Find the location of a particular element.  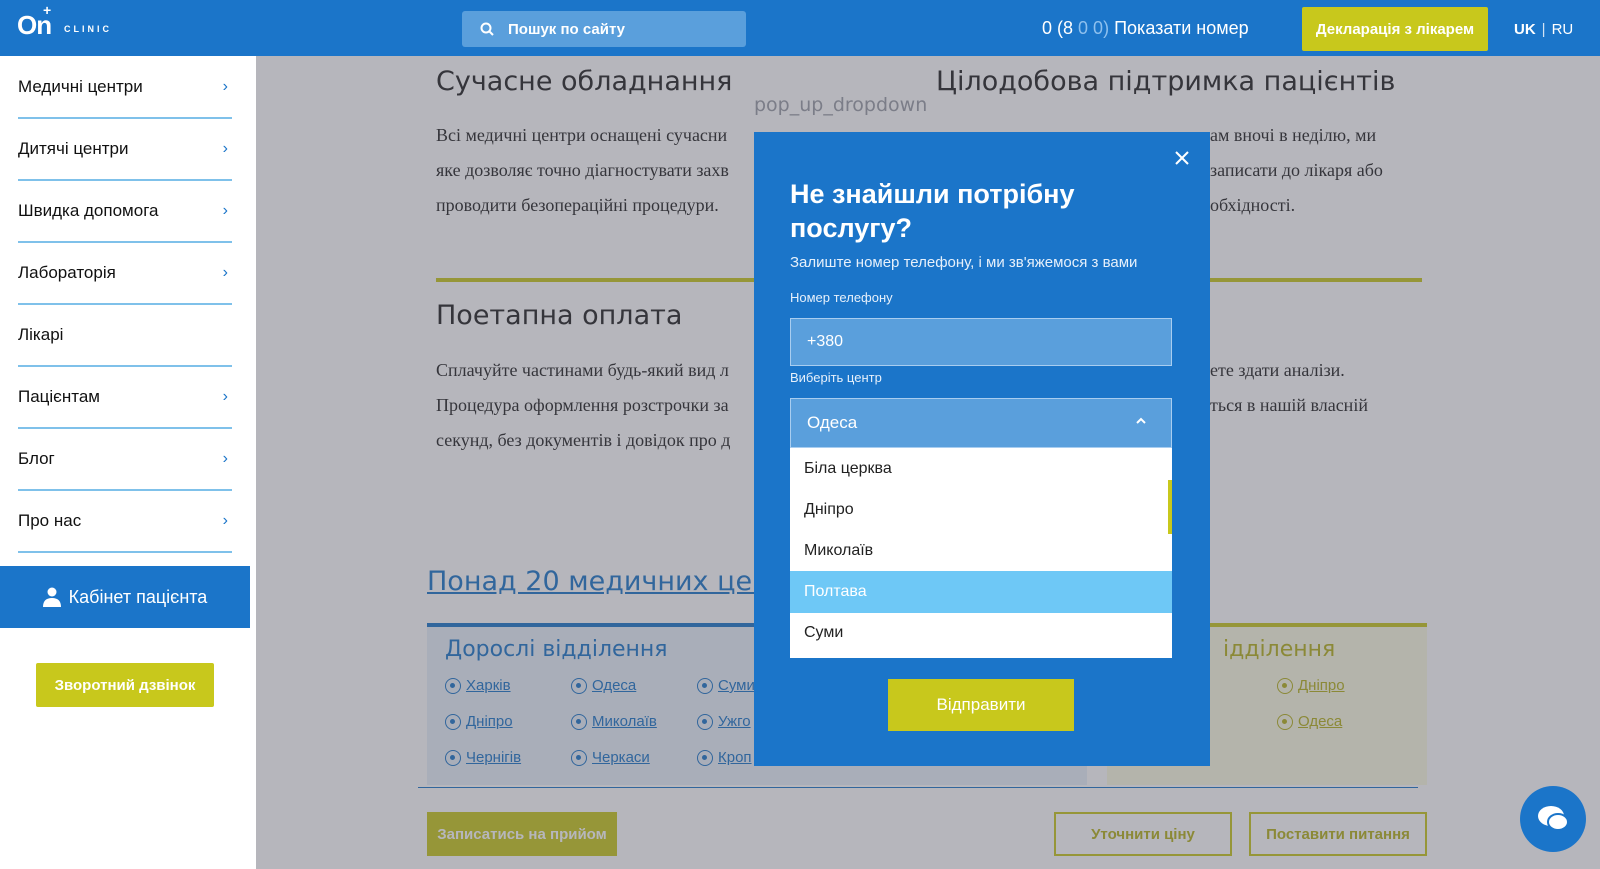

user-icon is located at coordinates (51, 597).